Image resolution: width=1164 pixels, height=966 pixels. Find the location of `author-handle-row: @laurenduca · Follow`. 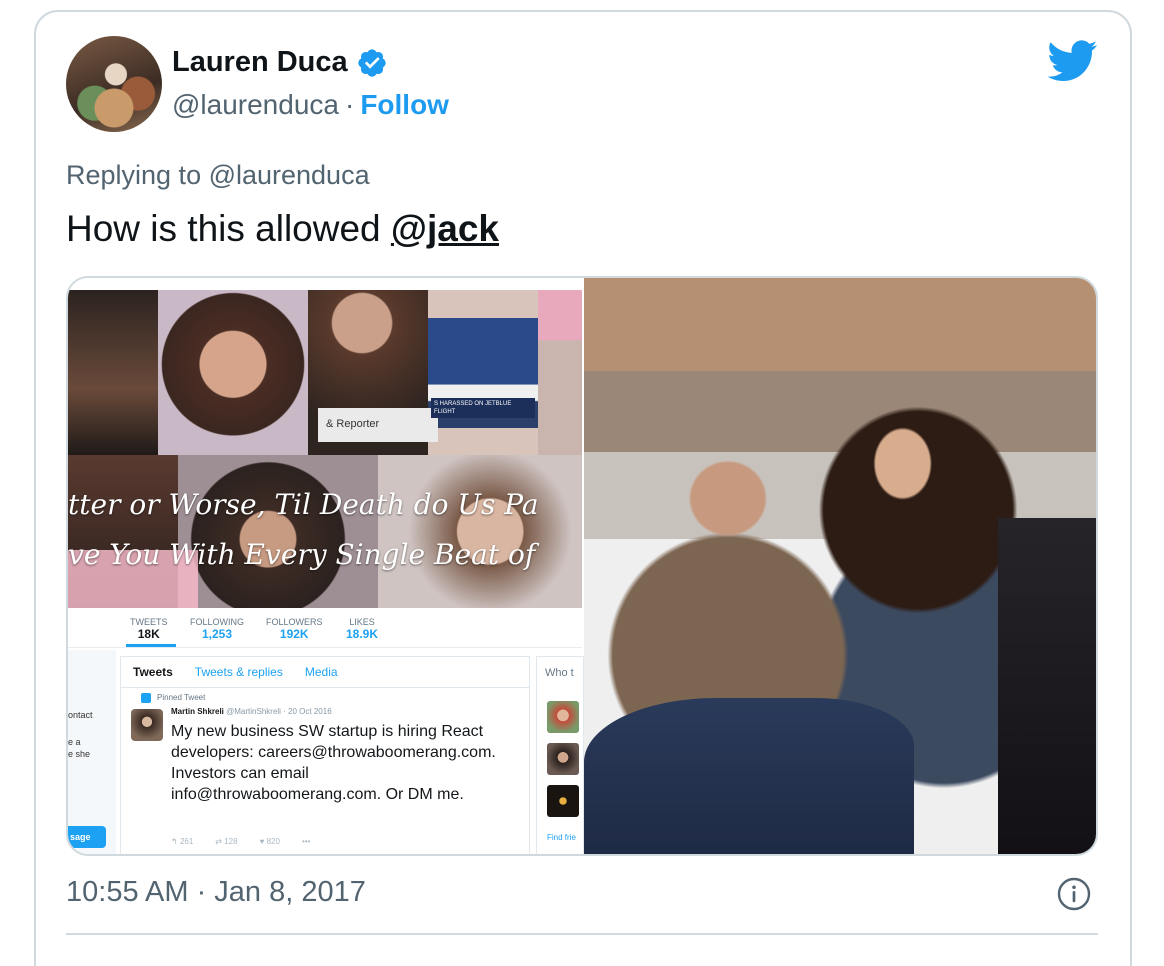

author-handle-row: @laurenduca · Follow is located at coordinates (310, 105).